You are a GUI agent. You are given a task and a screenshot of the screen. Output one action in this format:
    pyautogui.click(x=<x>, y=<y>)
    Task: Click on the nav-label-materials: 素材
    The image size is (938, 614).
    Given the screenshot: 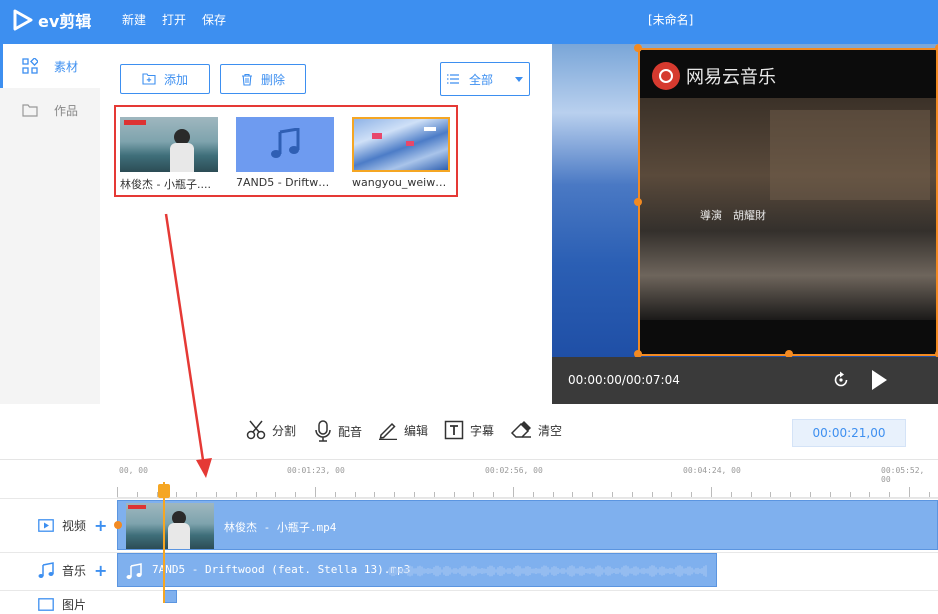 What is the action you would take?
    pyautogui.click(x=66, y=66)
    